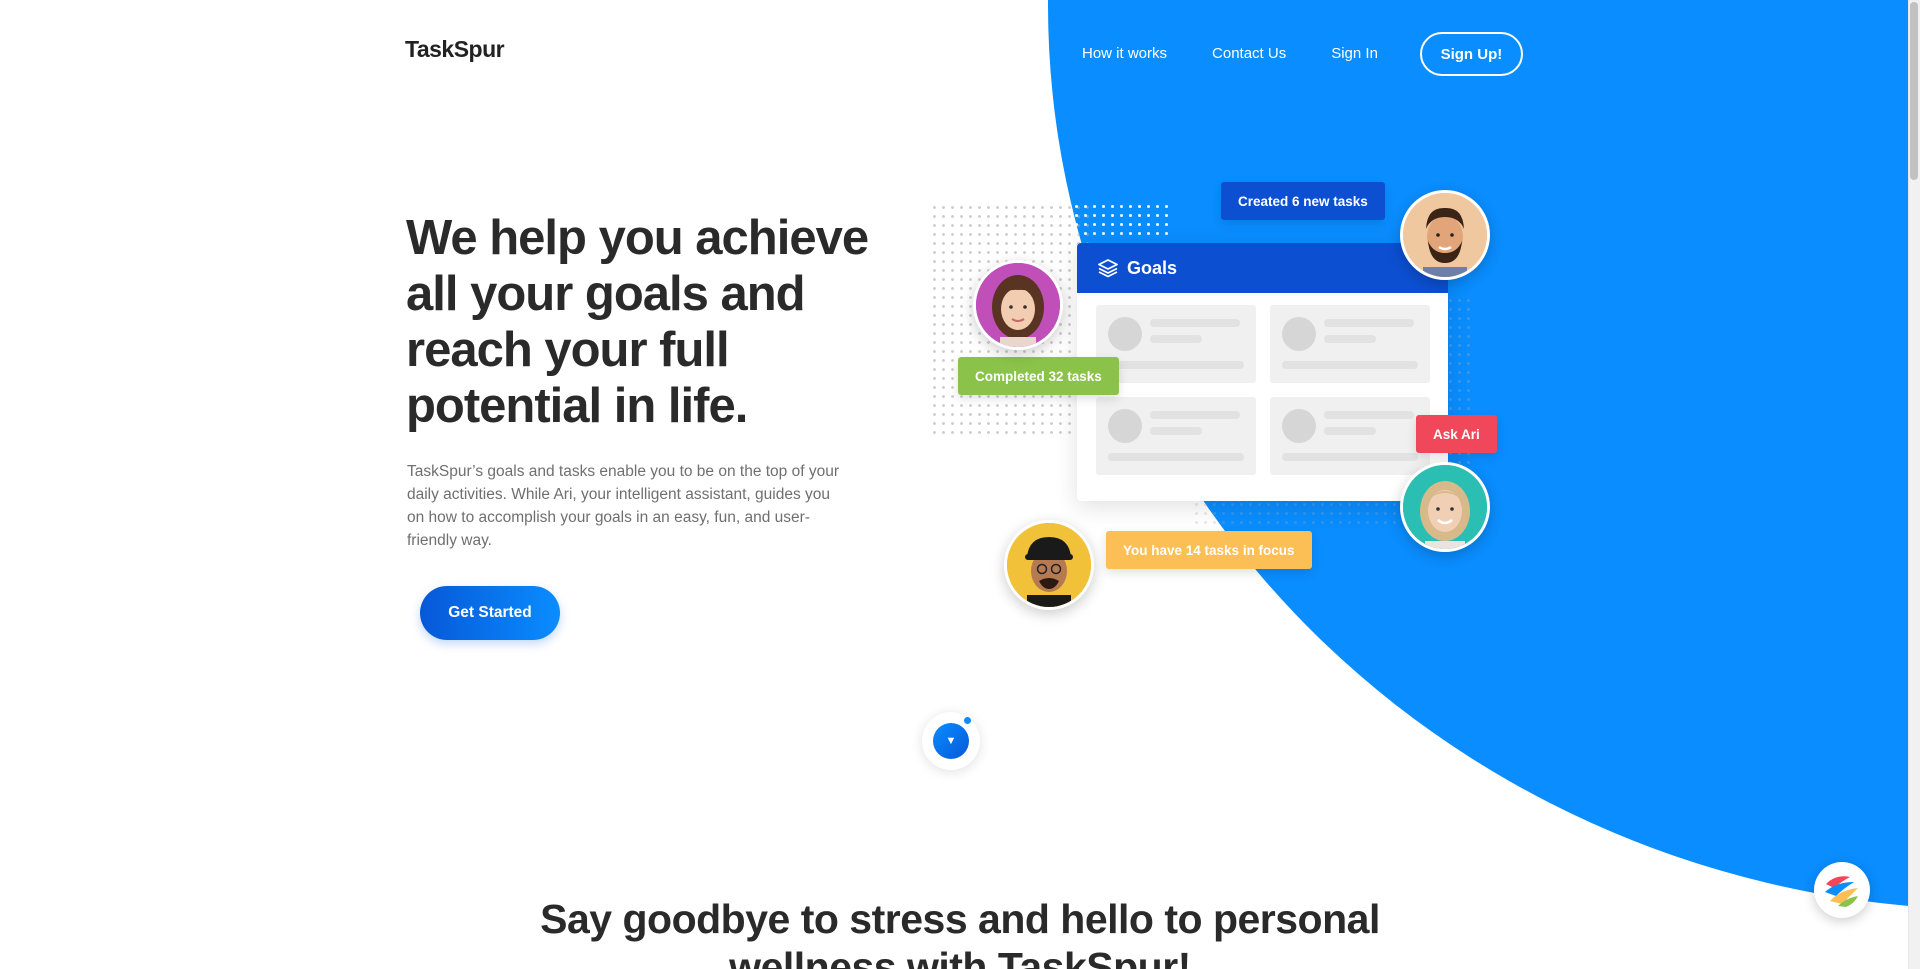 Image resolution: width=1920 pixels, height=969 pixels. I want to click on avatar-woman-pink, so click(1018, 305).